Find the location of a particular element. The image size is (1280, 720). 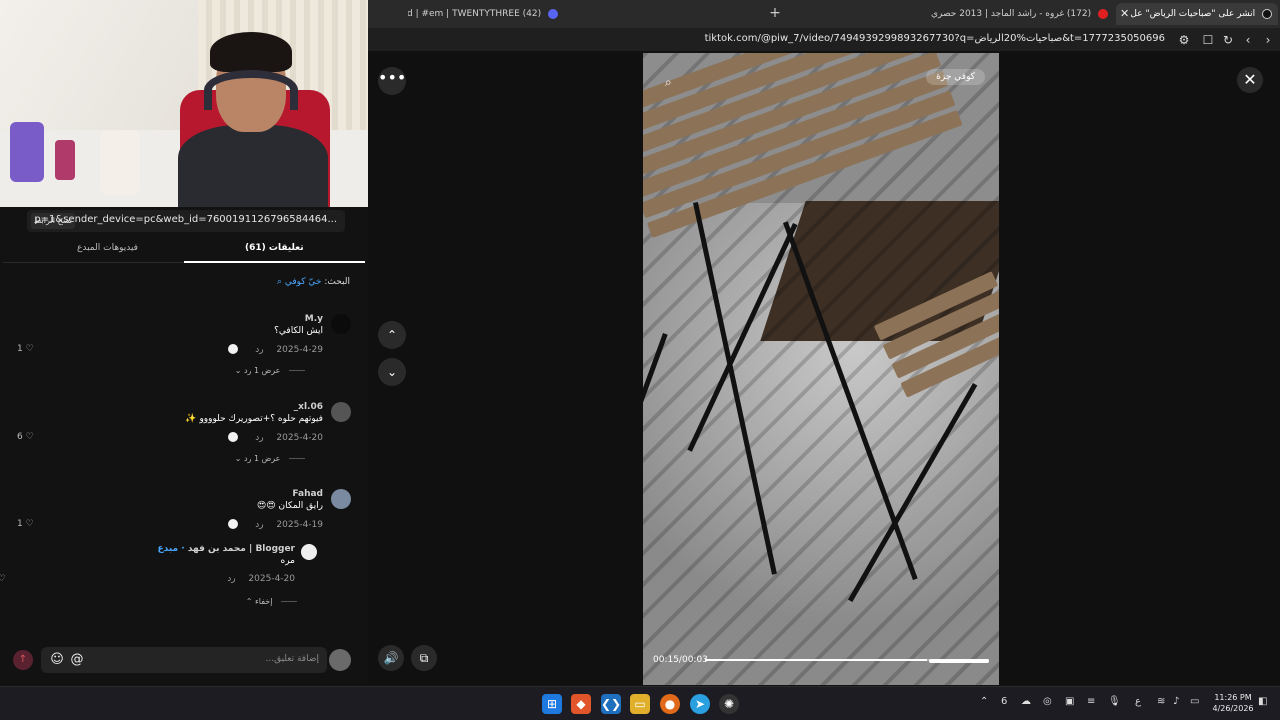

telegram-icon: ➤ is located at coordinates (700, 704).